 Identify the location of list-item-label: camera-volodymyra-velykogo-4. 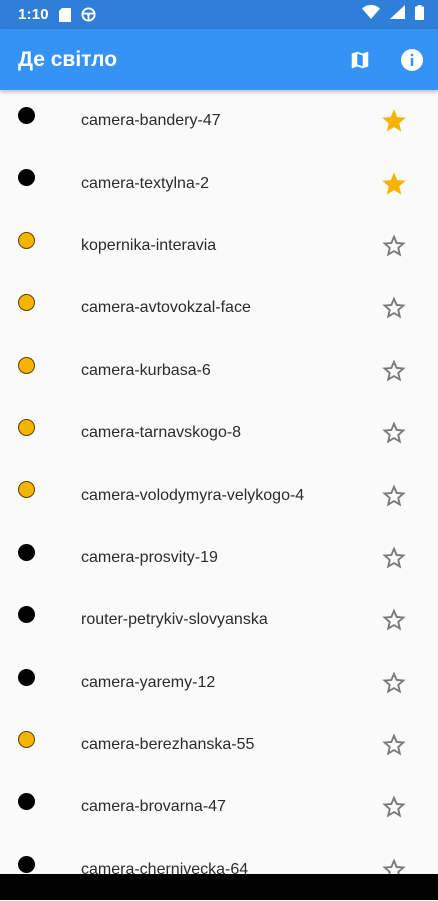
(193, 495).